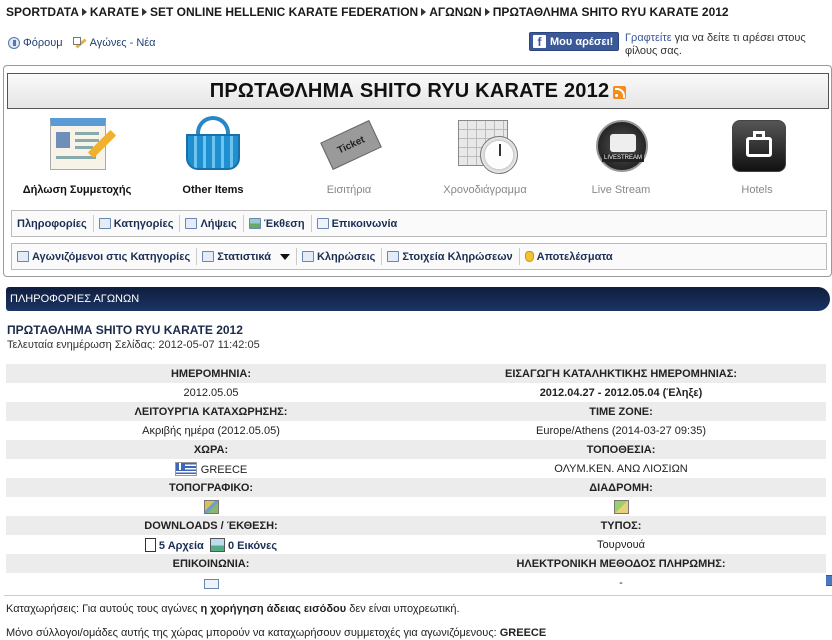 The image size is (832, 640). Describe the element at coordinates (307, 256) in the screenshot. I see `draws-icon` at that location.